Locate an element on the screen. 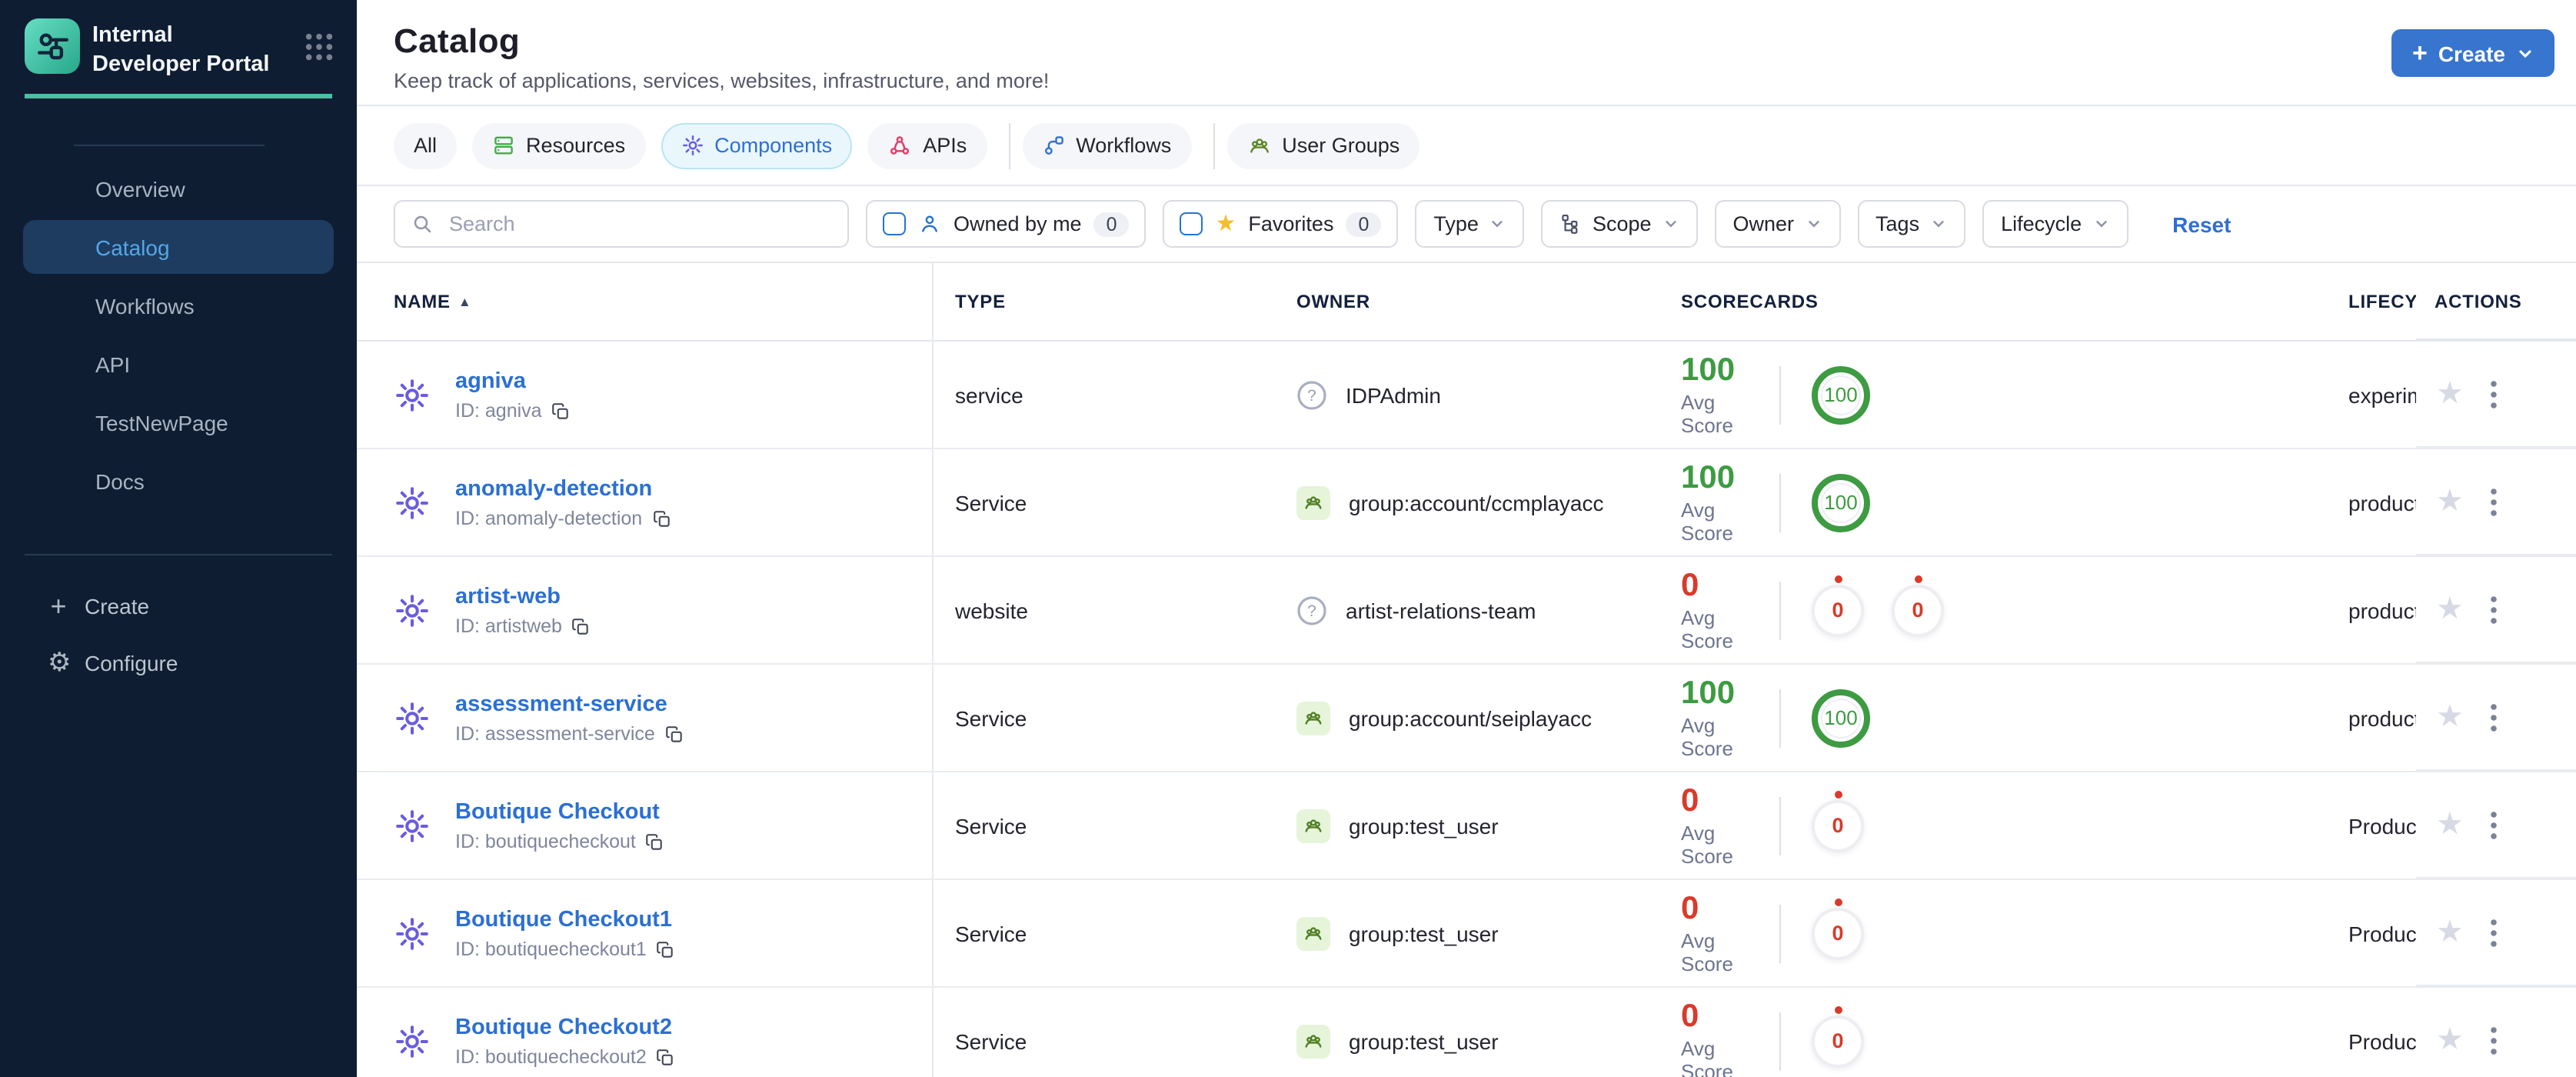 The image size is (2576, 1077). create-button: + Create is located at coordinates (2472, 53).